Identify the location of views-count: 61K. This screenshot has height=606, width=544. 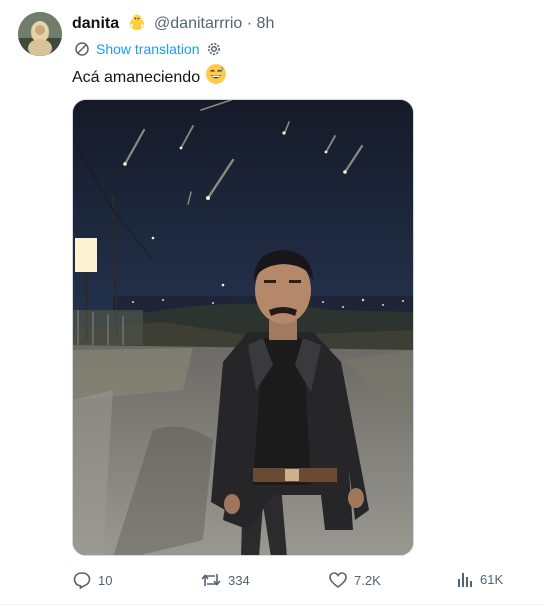
(492, 579).